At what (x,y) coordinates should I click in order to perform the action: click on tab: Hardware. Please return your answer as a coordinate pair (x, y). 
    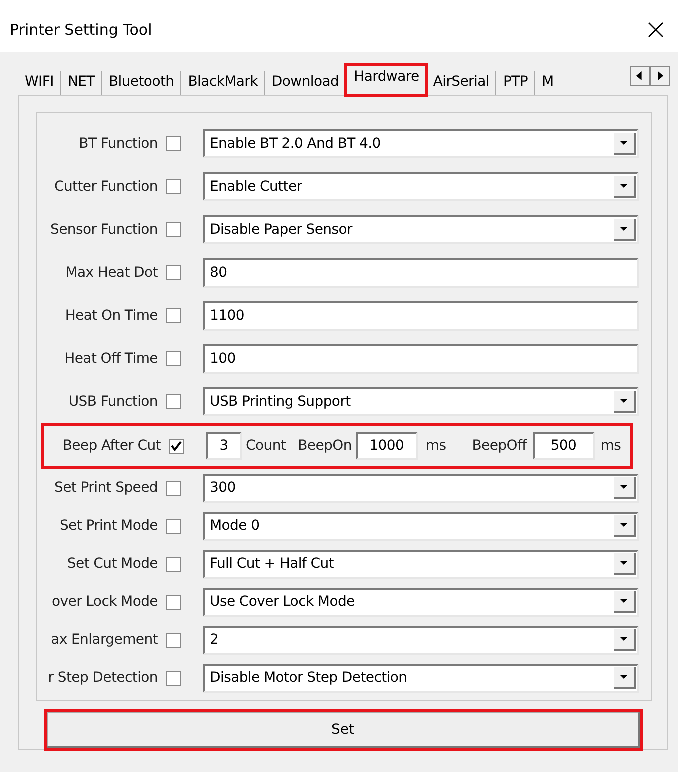
    Looking at the image, I should click on (386, 80).